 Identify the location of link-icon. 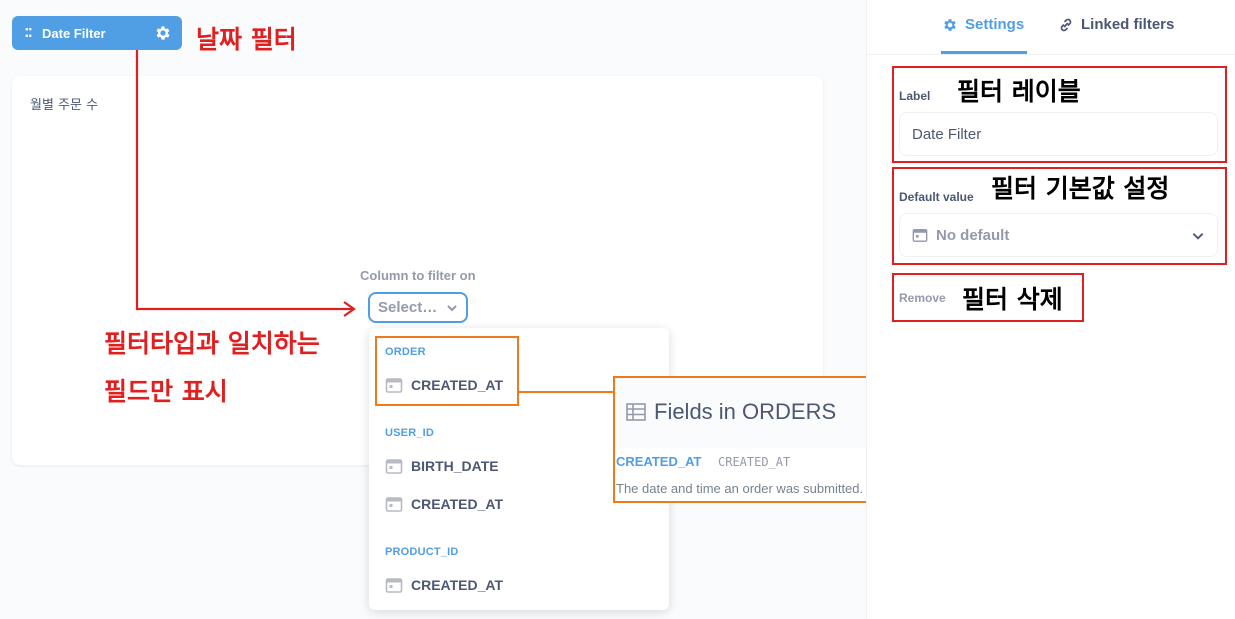
(1066, 25).